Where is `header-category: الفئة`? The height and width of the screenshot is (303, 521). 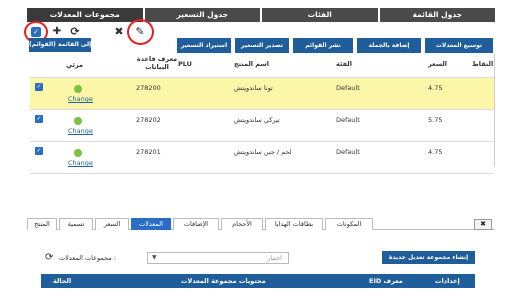
header-category: الفئة is located at coordinates (344, 64).